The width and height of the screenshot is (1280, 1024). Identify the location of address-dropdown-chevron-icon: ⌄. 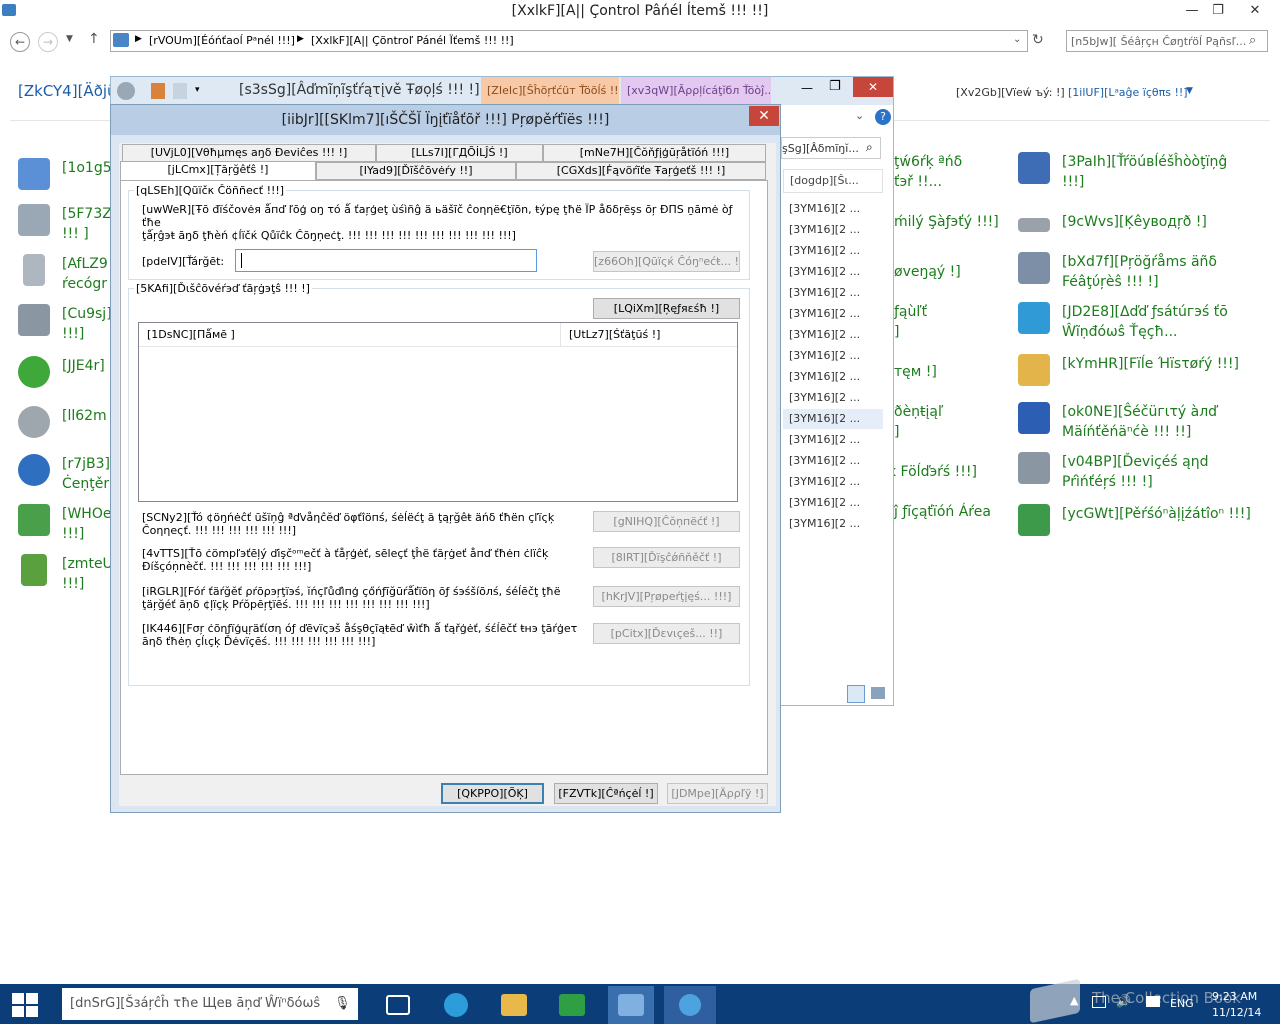
(1017, 39).